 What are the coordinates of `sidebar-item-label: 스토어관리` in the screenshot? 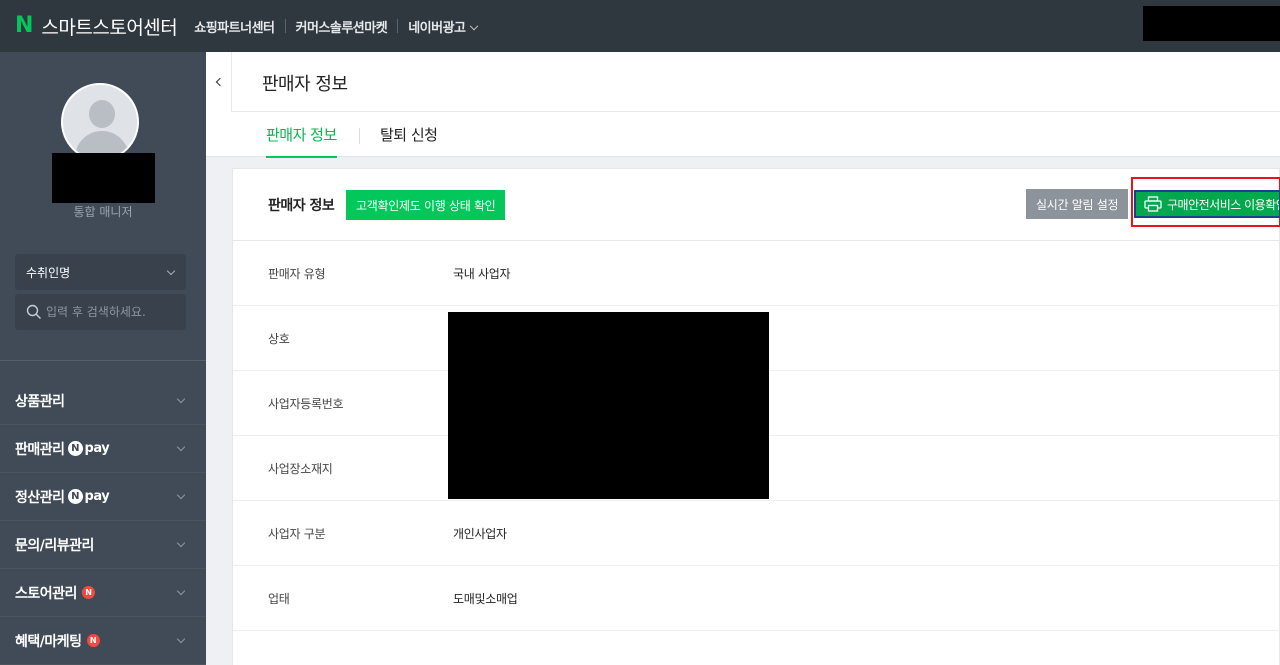 It's located at (46, 593).